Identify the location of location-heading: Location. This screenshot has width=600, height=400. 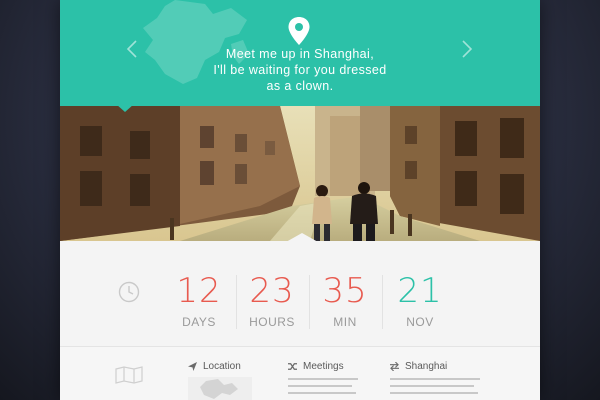
(214, 366).